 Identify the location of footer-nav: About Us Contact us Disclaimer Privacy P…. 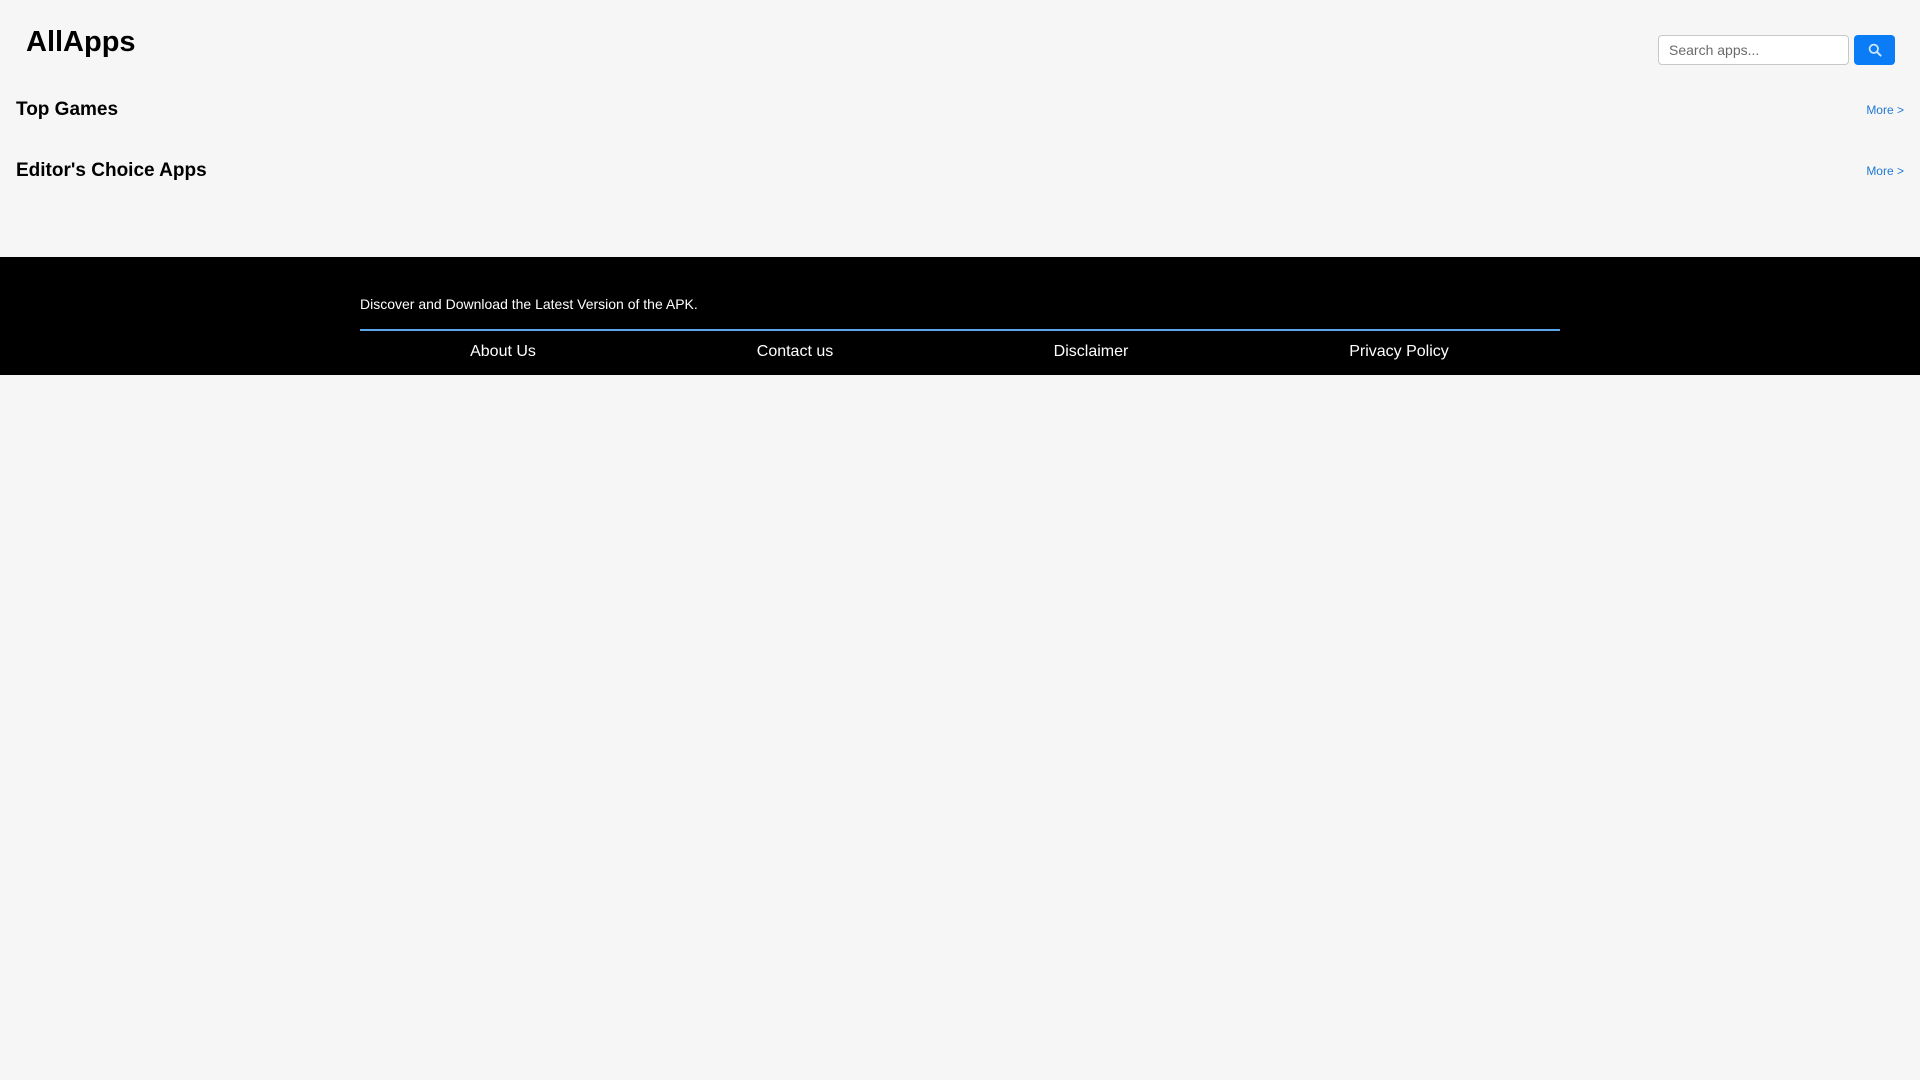
(960, 352).